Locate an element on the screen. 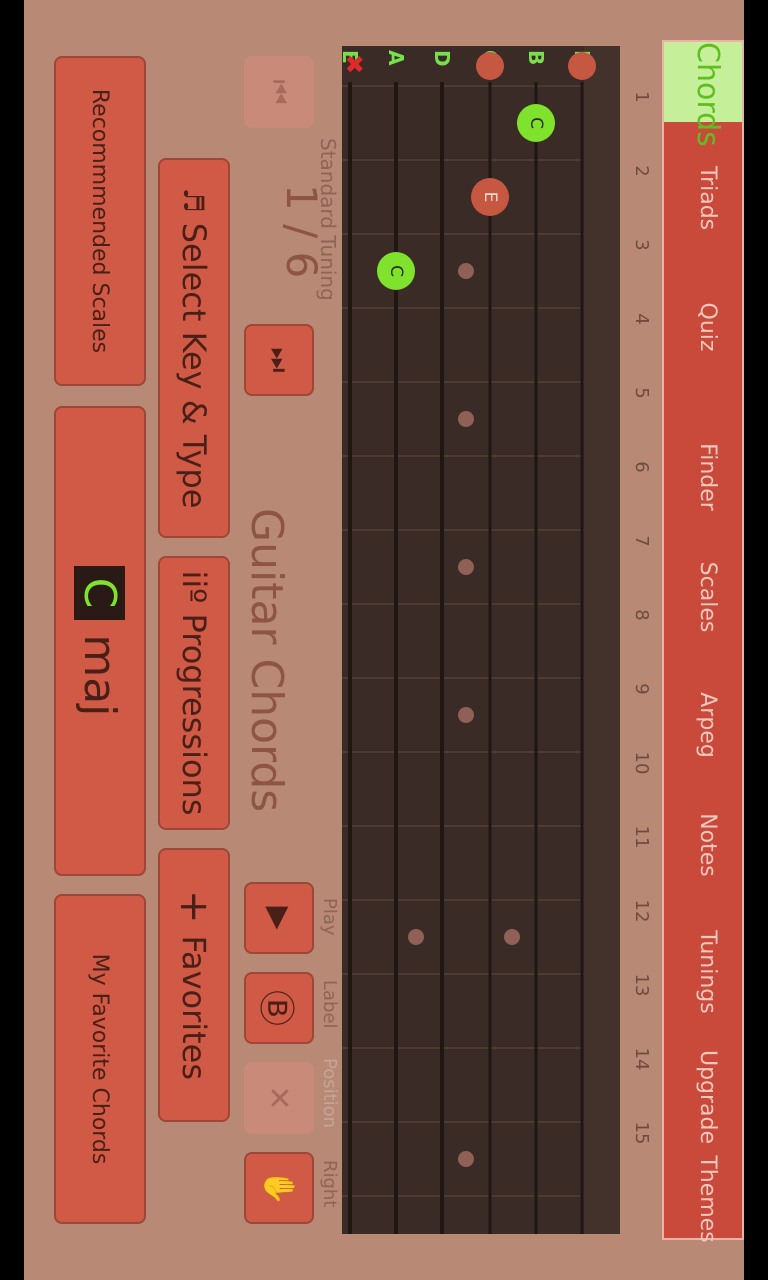 This screenshot has width=768, height=1280. tab-finder: Finder is located at coordinates (703, 477).